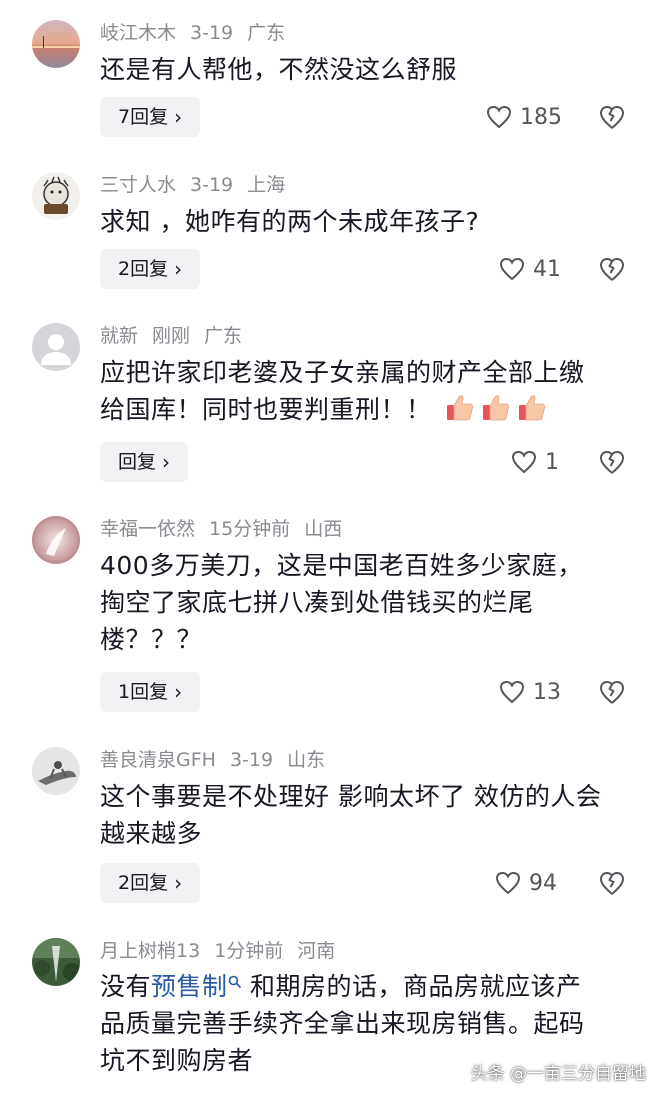 Image resolution: width=660 pixels, height=1096 pixels. I want to click on username: 岐江木木, so click(138, 33).